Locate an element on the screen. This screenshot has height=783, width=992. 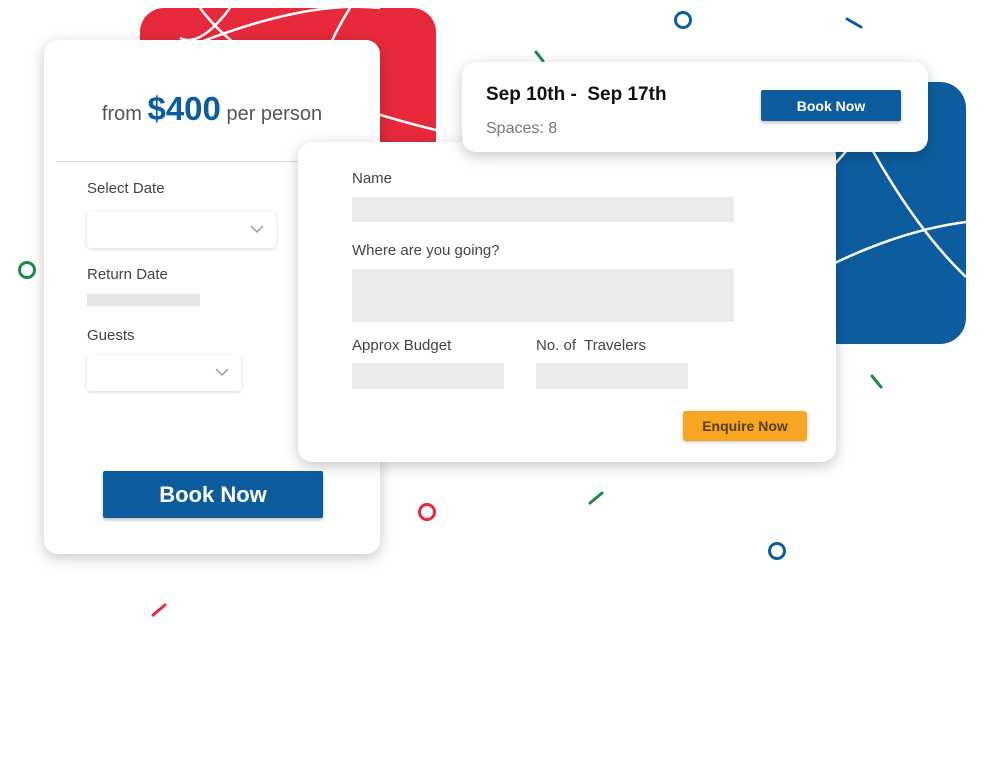
guests-dropdown is located at coordinates (164, 373).